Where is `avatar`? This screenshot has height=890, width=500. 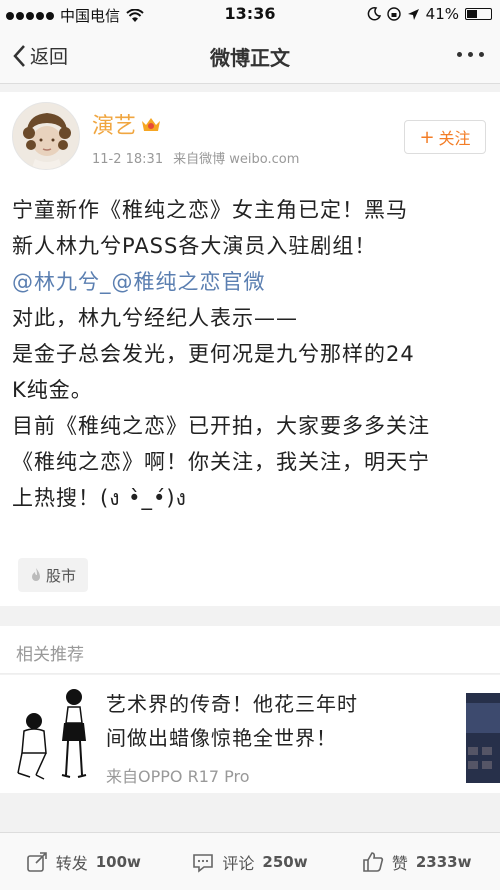
avatar is located at coordinates (46, 136).